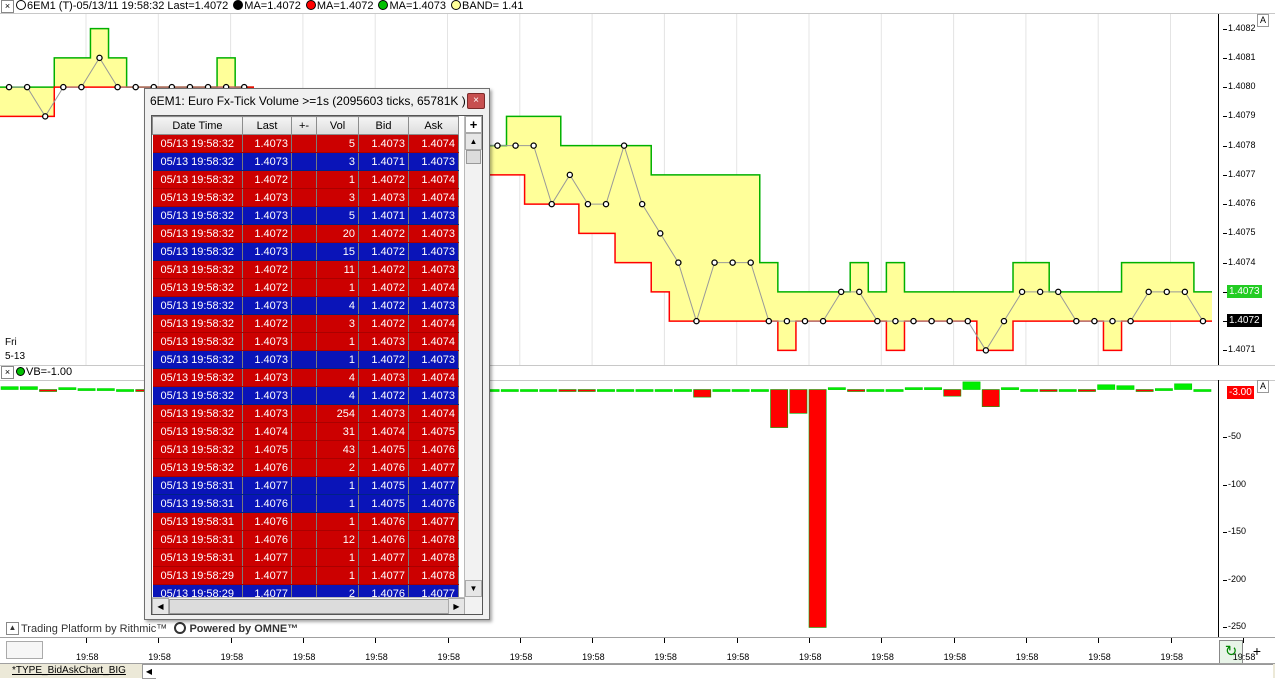  What do you see at coordinates (433, 431) in the screenshot?
I see `cell-ask: 1.4075` at bounding box center [433, 431].